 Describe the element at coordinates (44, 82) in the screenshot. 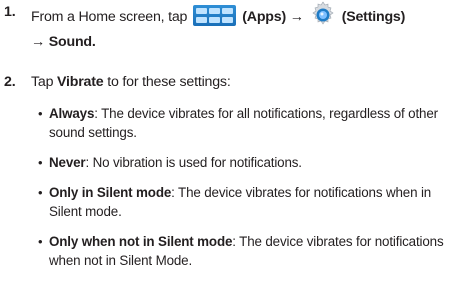

I see `step-2-prefix: Tap` at that location.